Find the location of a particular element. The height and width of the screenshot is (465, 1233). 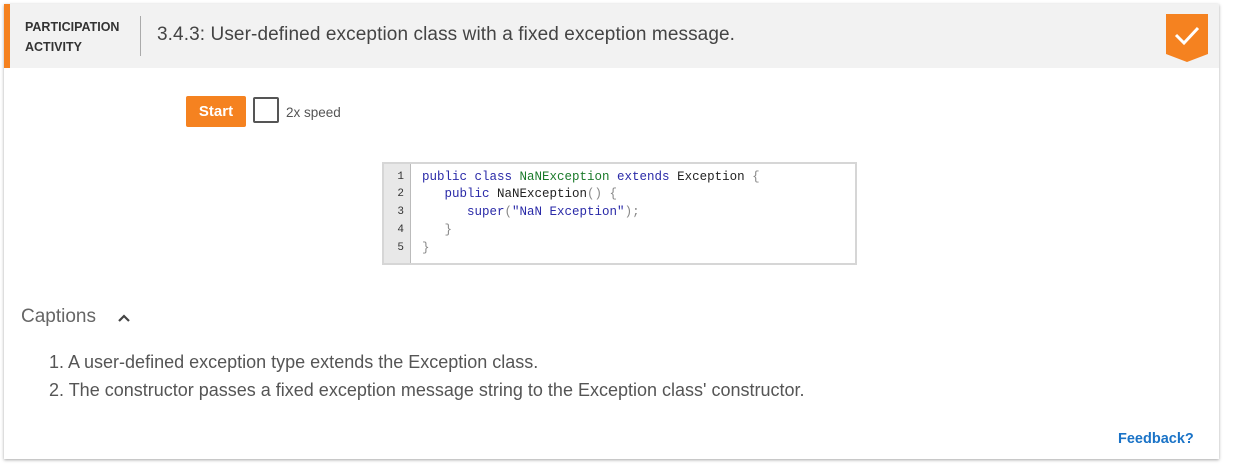

header-accent-bar is located at coordinates (7, 36).